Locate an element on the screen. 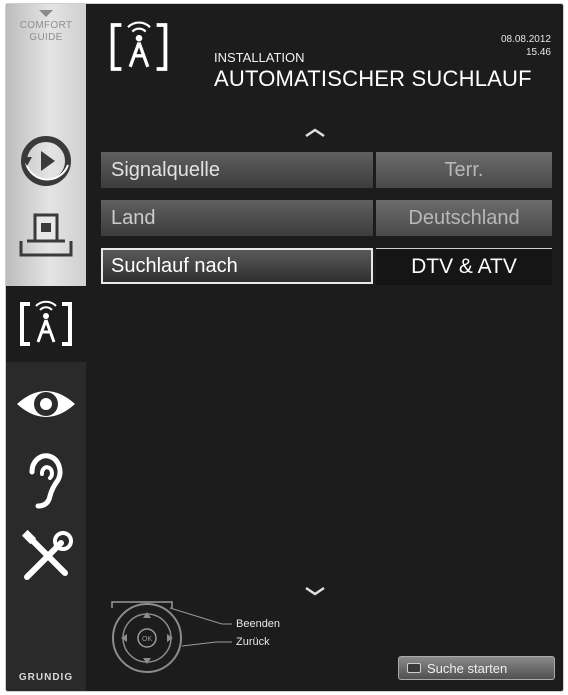  sidebar-item-network is located at coordinates (46, 236).